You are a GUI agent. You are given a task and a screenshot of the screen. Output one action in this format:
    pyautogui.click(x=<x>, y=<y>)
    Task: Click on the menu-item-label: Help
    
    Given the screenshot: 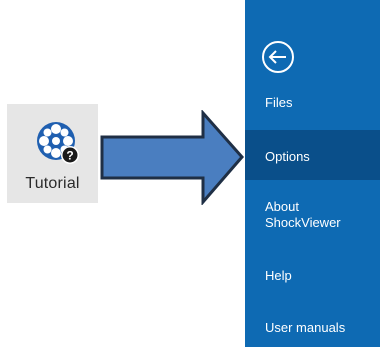 What is the action you would take?
    pyautogui.click(x=278, y=275)
    